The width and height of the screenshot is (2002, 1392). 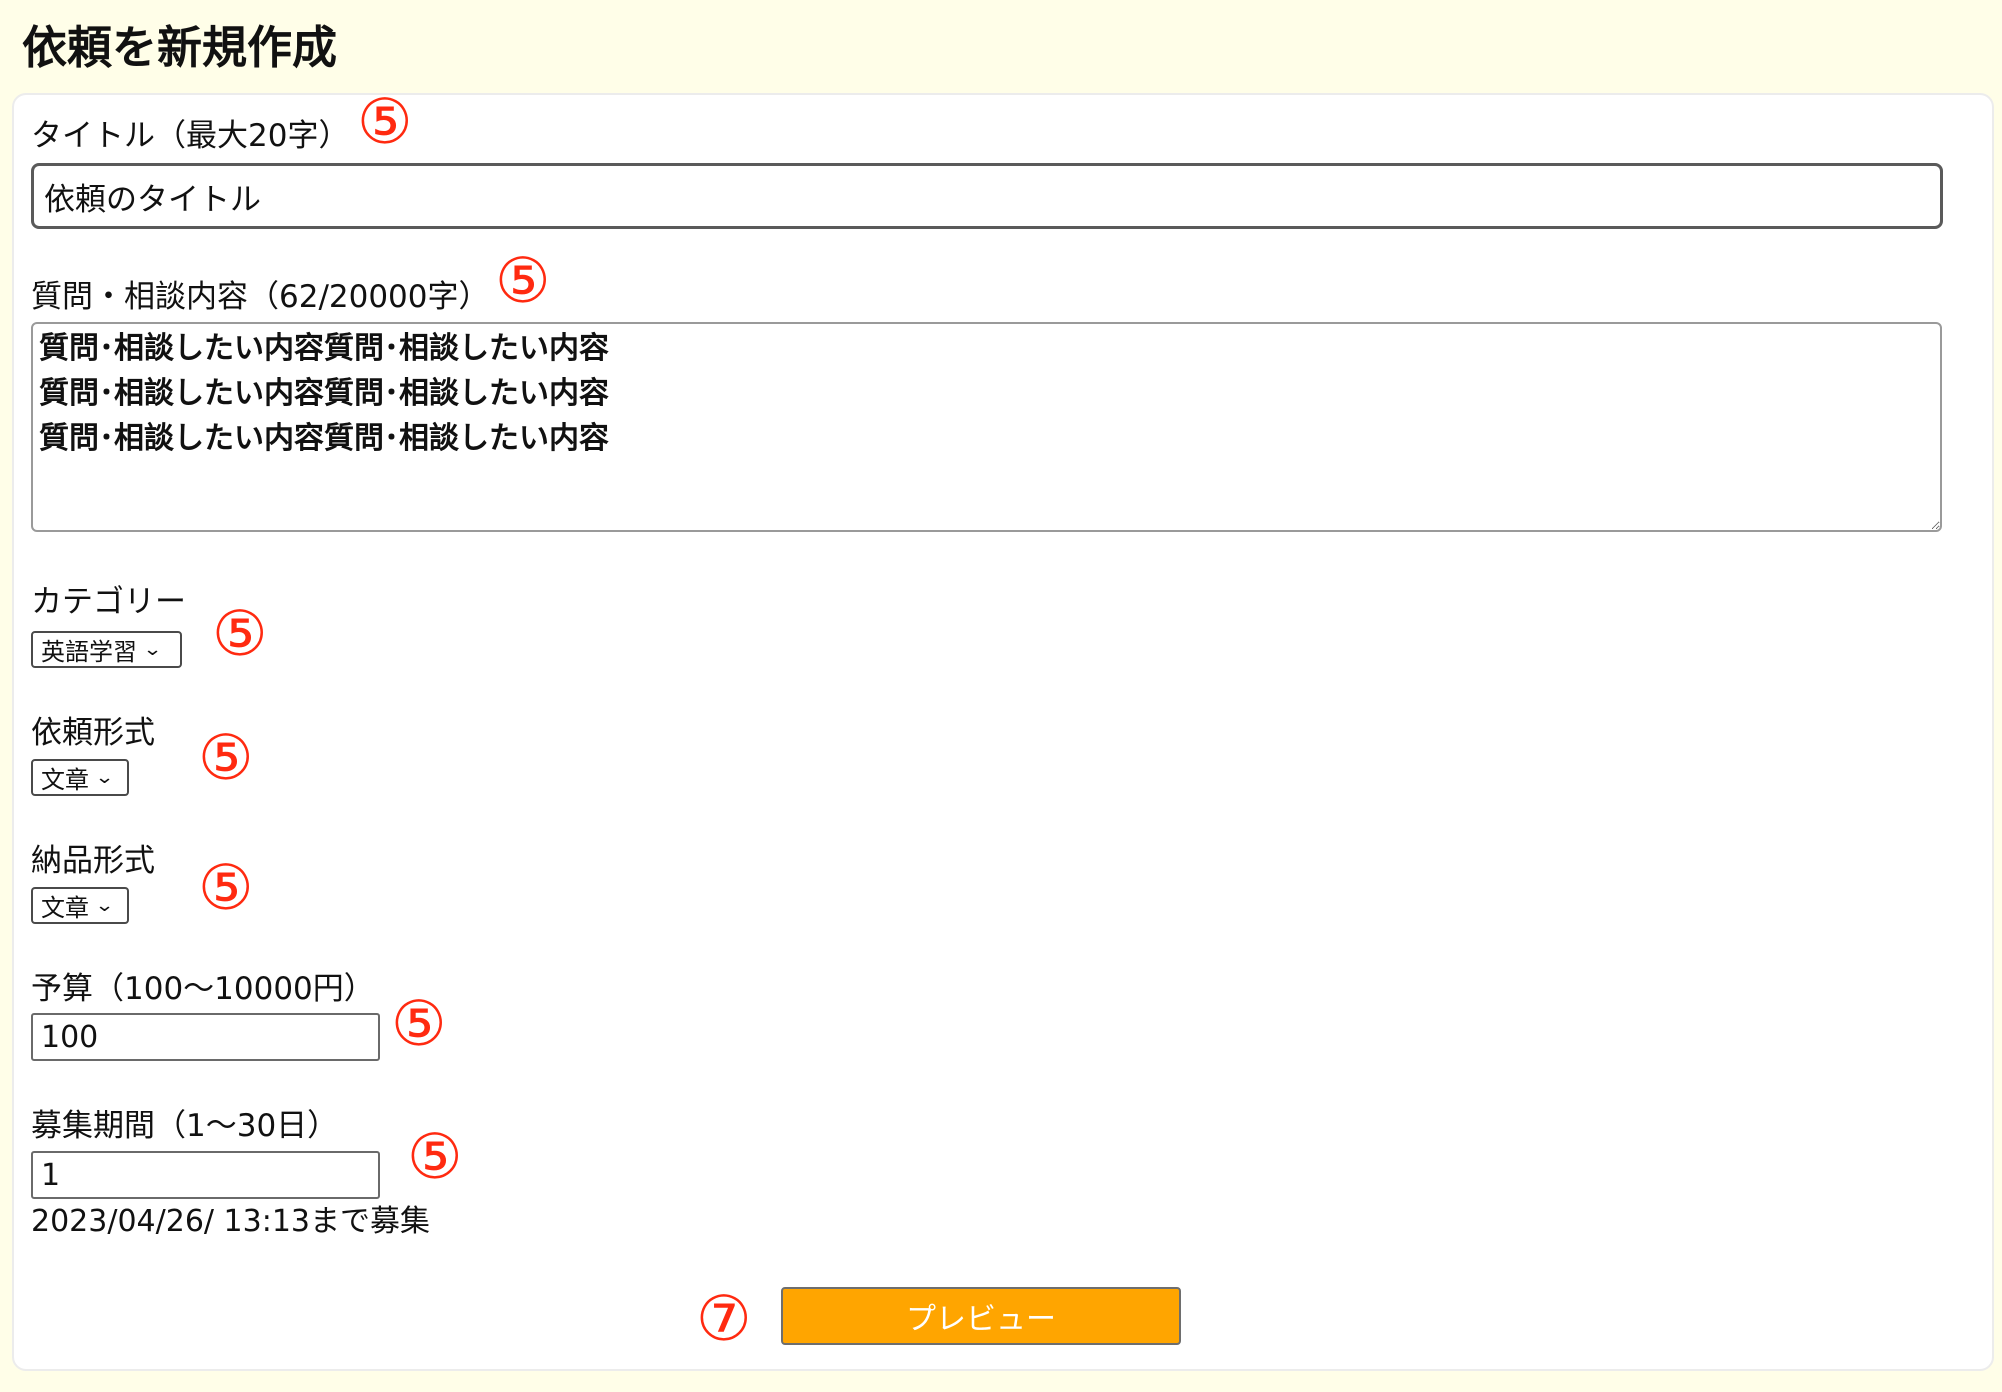 I want to click on category-label: カテゴリー, so click(x=108, y=602).